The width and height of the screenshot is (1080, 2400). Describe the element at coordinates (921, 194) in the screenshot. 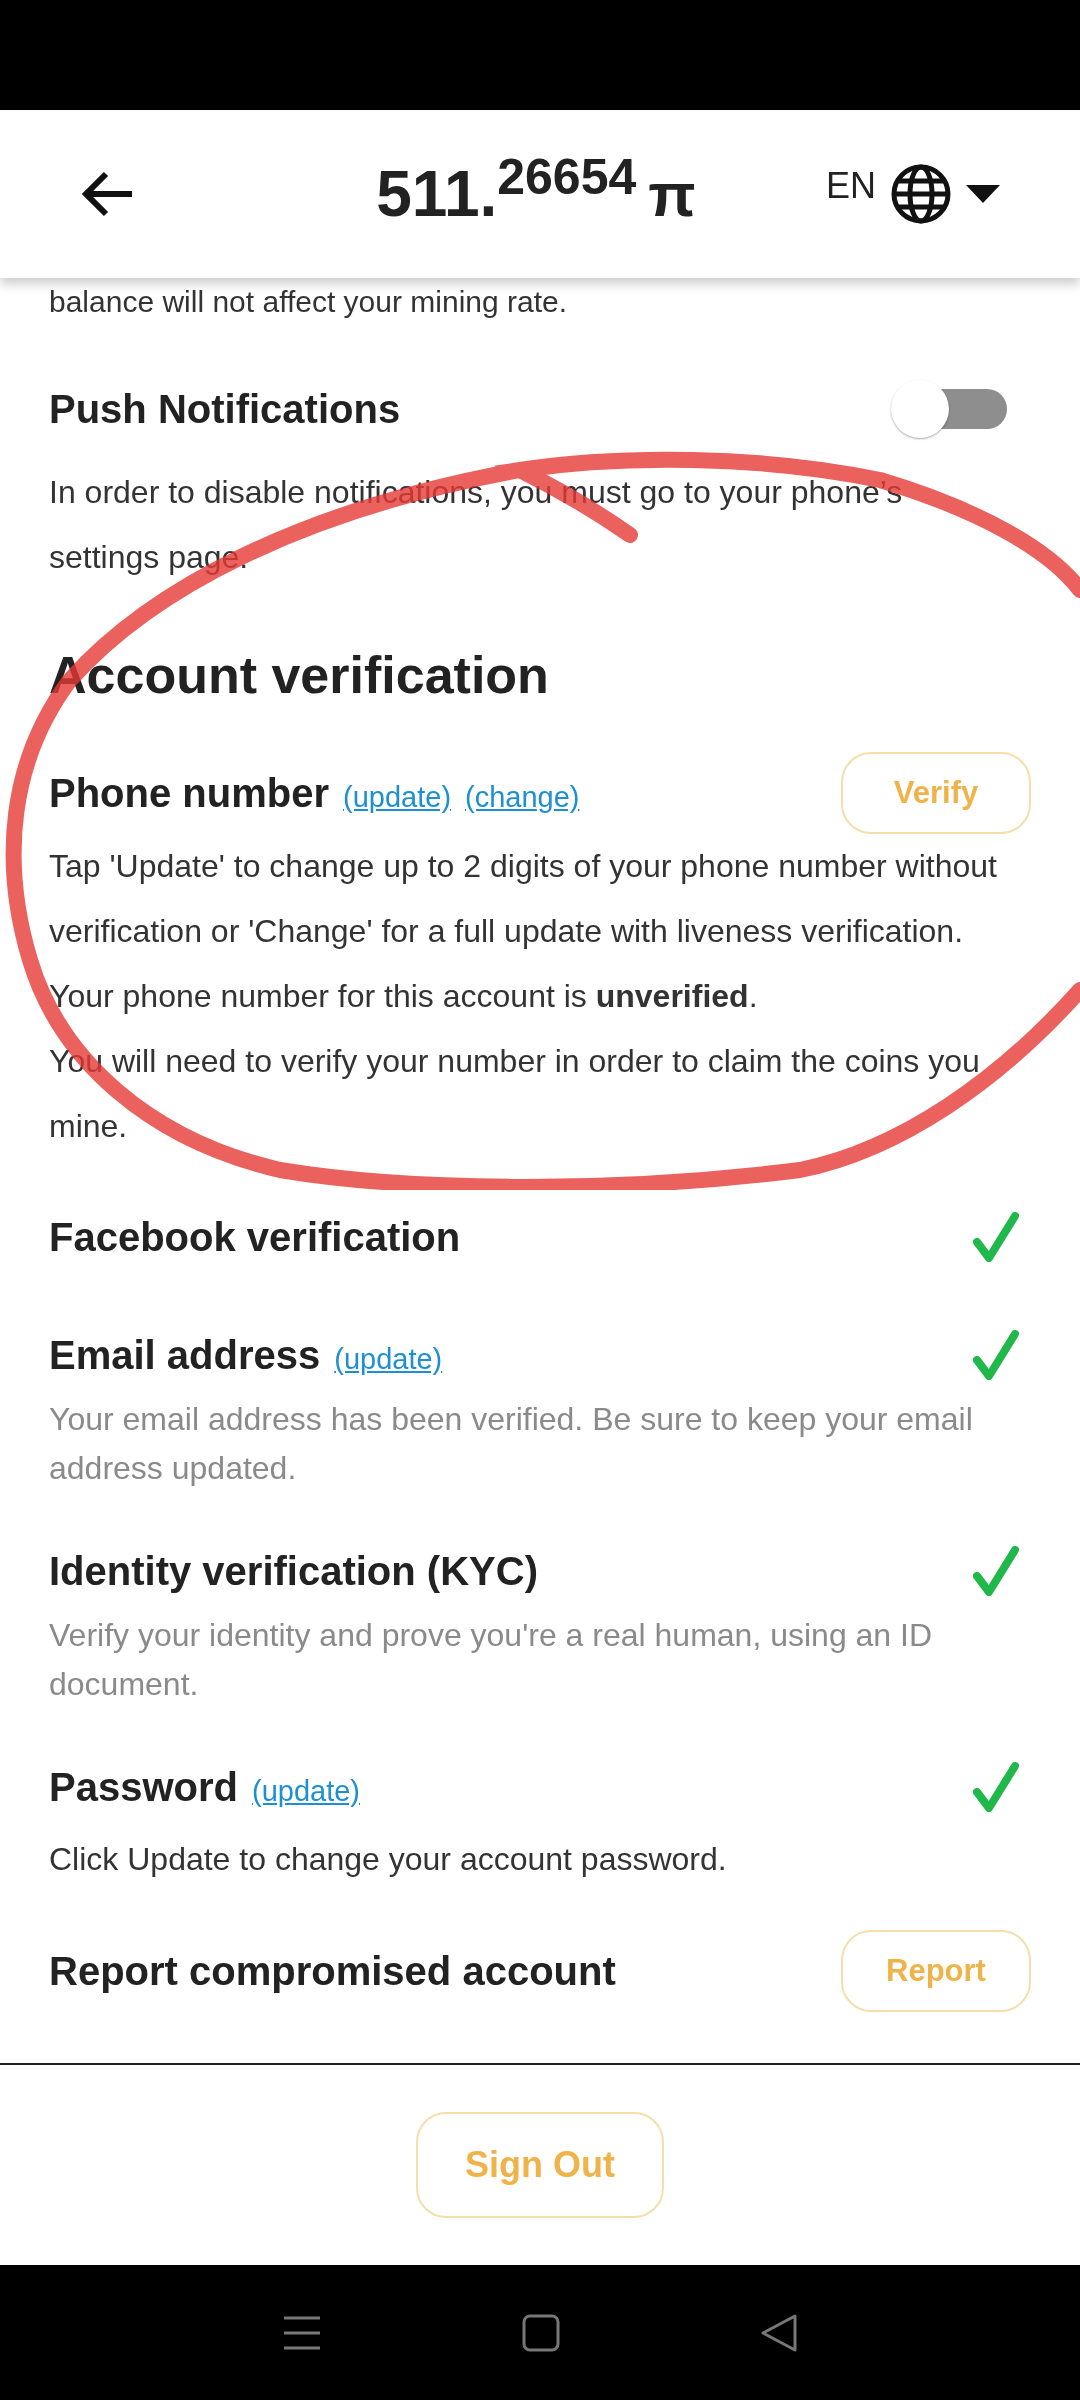

I see `globe-icon` at that location.